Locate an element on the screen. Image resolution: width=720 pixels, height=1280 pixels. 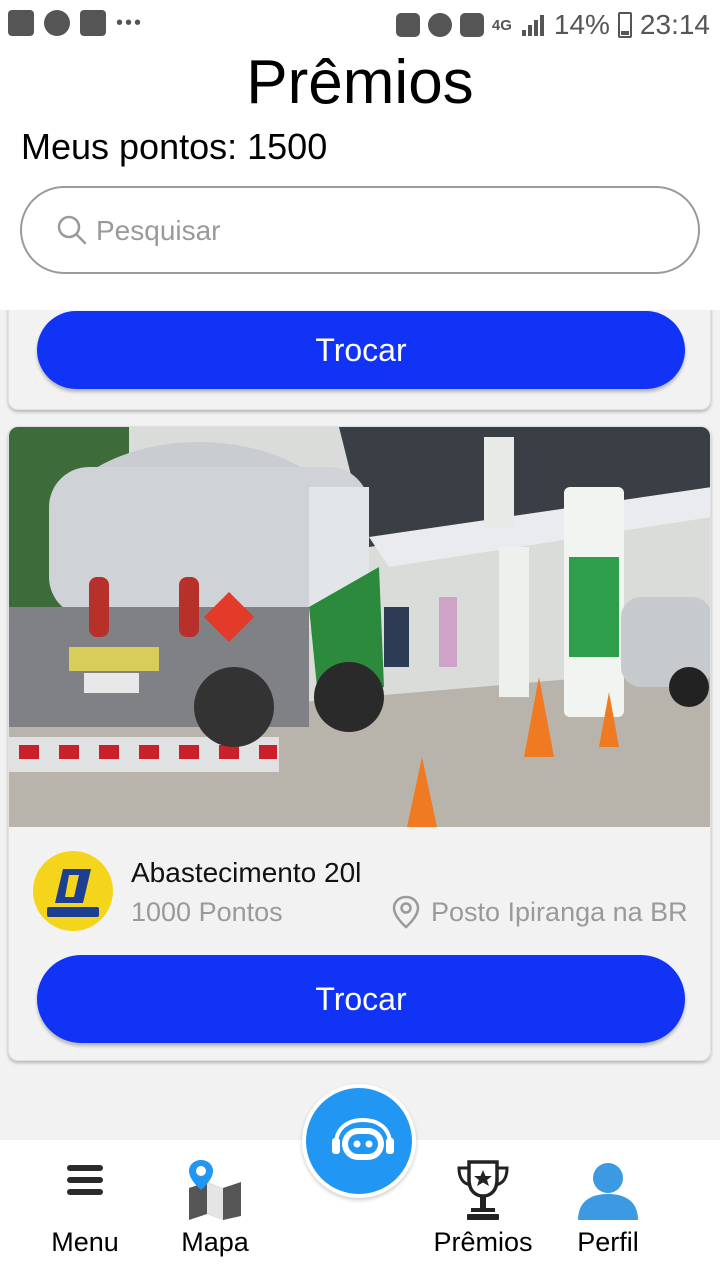
nav-label: Menu is located at coordinates (85, 1242).